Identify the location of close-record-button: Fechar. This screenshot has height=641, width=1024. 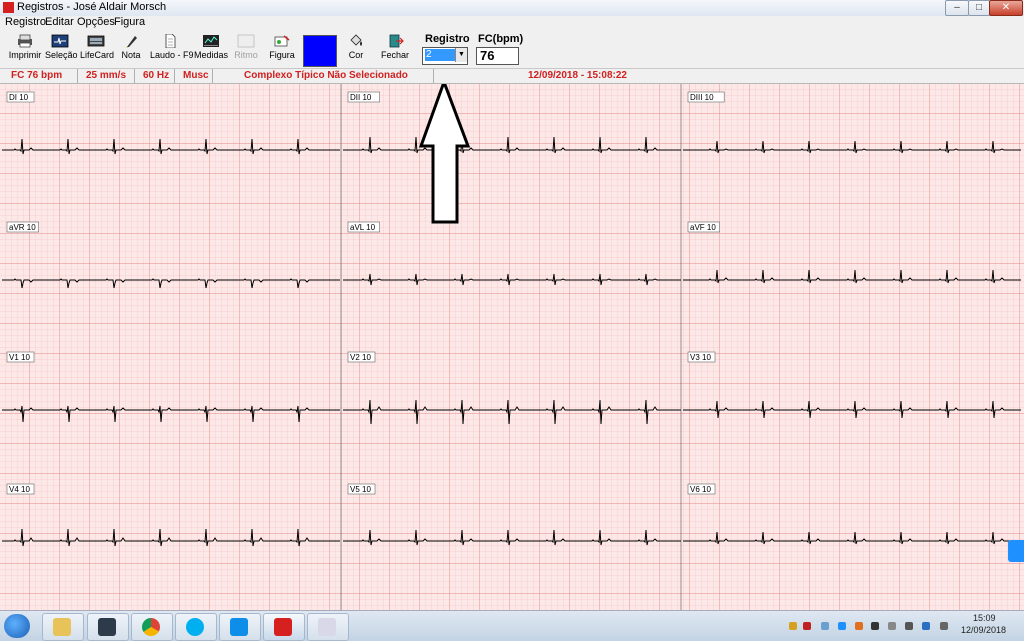
(395, 50).